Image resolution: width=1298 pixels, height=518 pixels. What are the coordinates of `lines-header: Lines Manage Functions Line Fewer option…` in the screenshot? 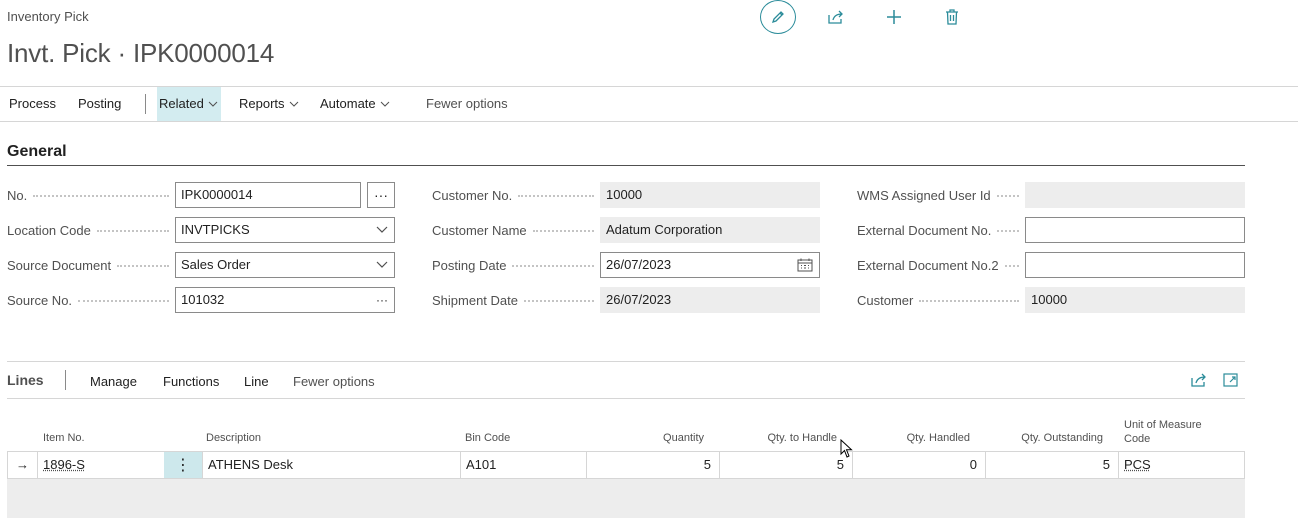 It's located at (649, 380).